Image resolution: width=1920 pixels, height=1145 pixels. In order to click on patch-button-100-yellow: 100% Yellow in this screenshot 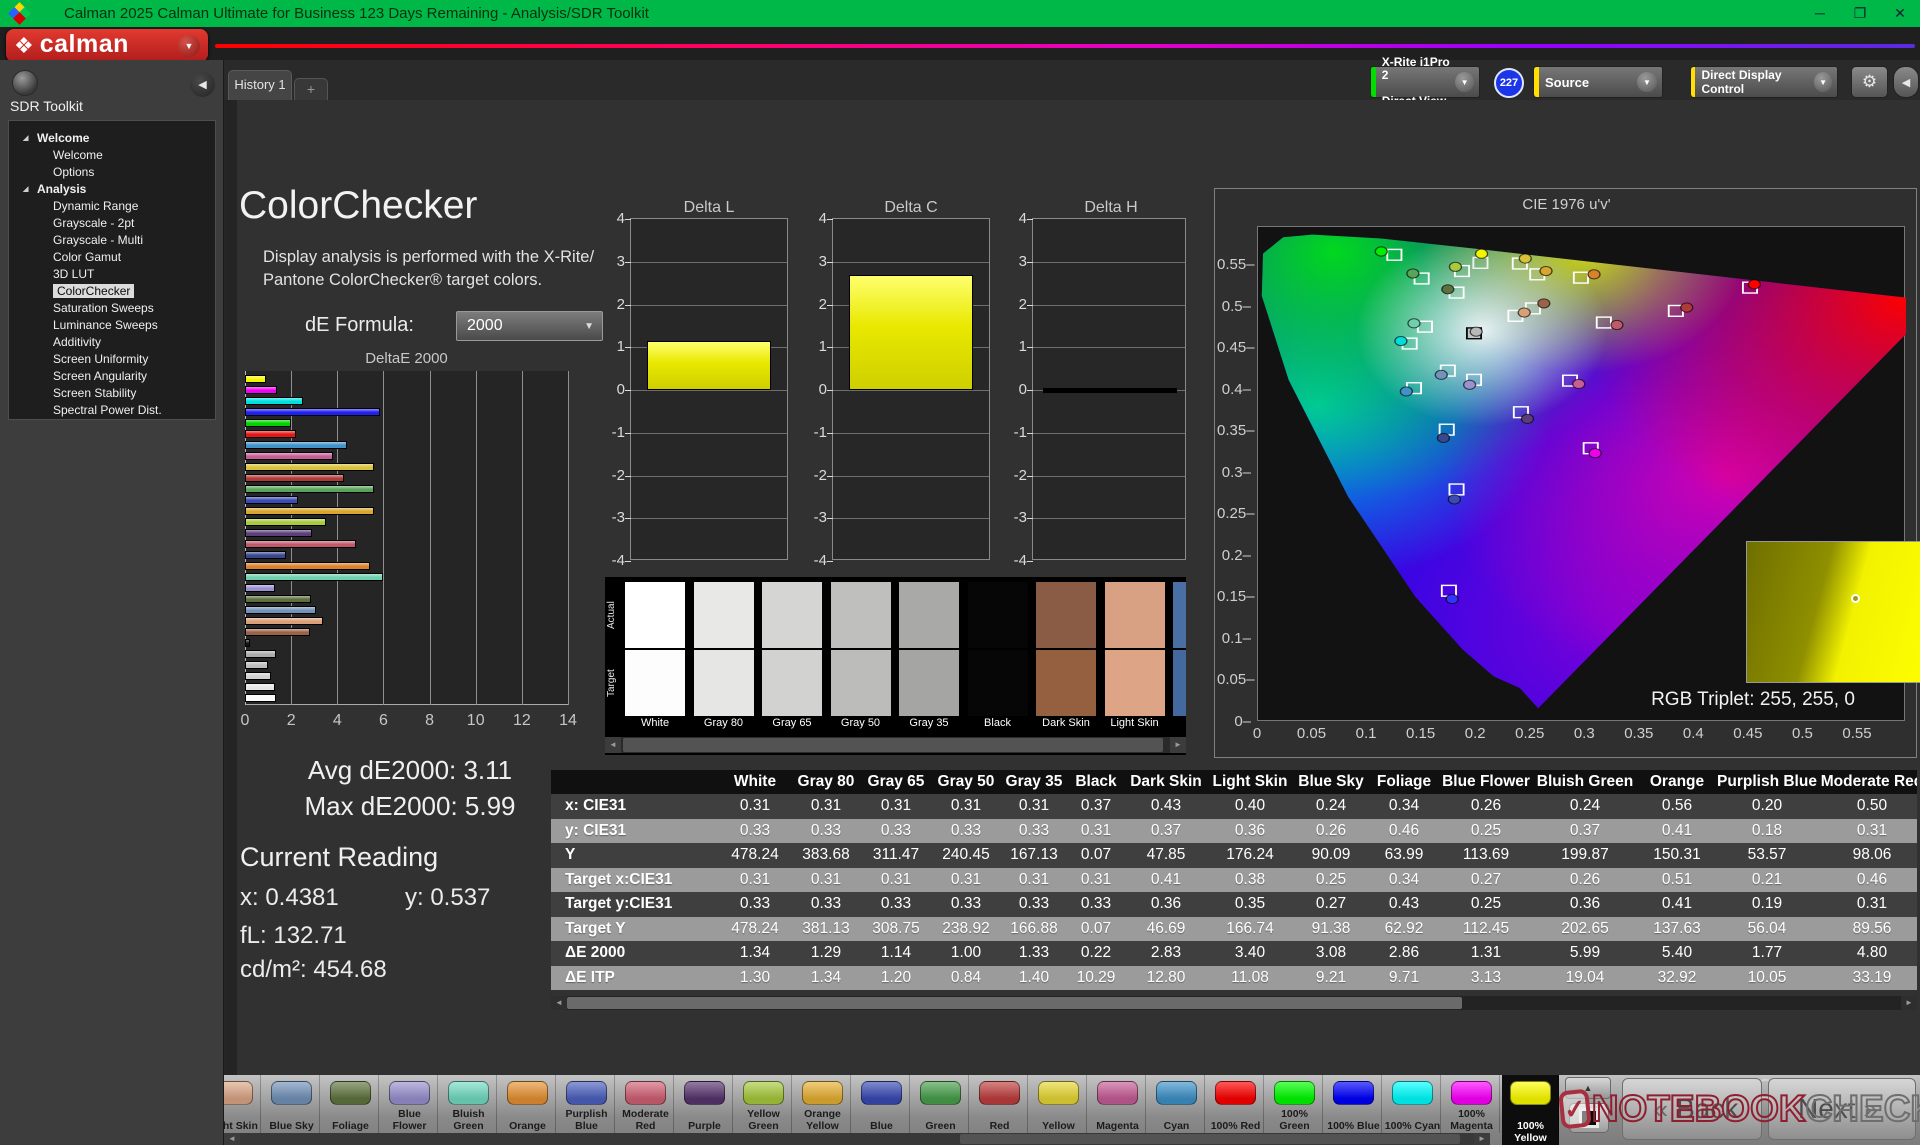, I will do `click(1530, 1110)`.